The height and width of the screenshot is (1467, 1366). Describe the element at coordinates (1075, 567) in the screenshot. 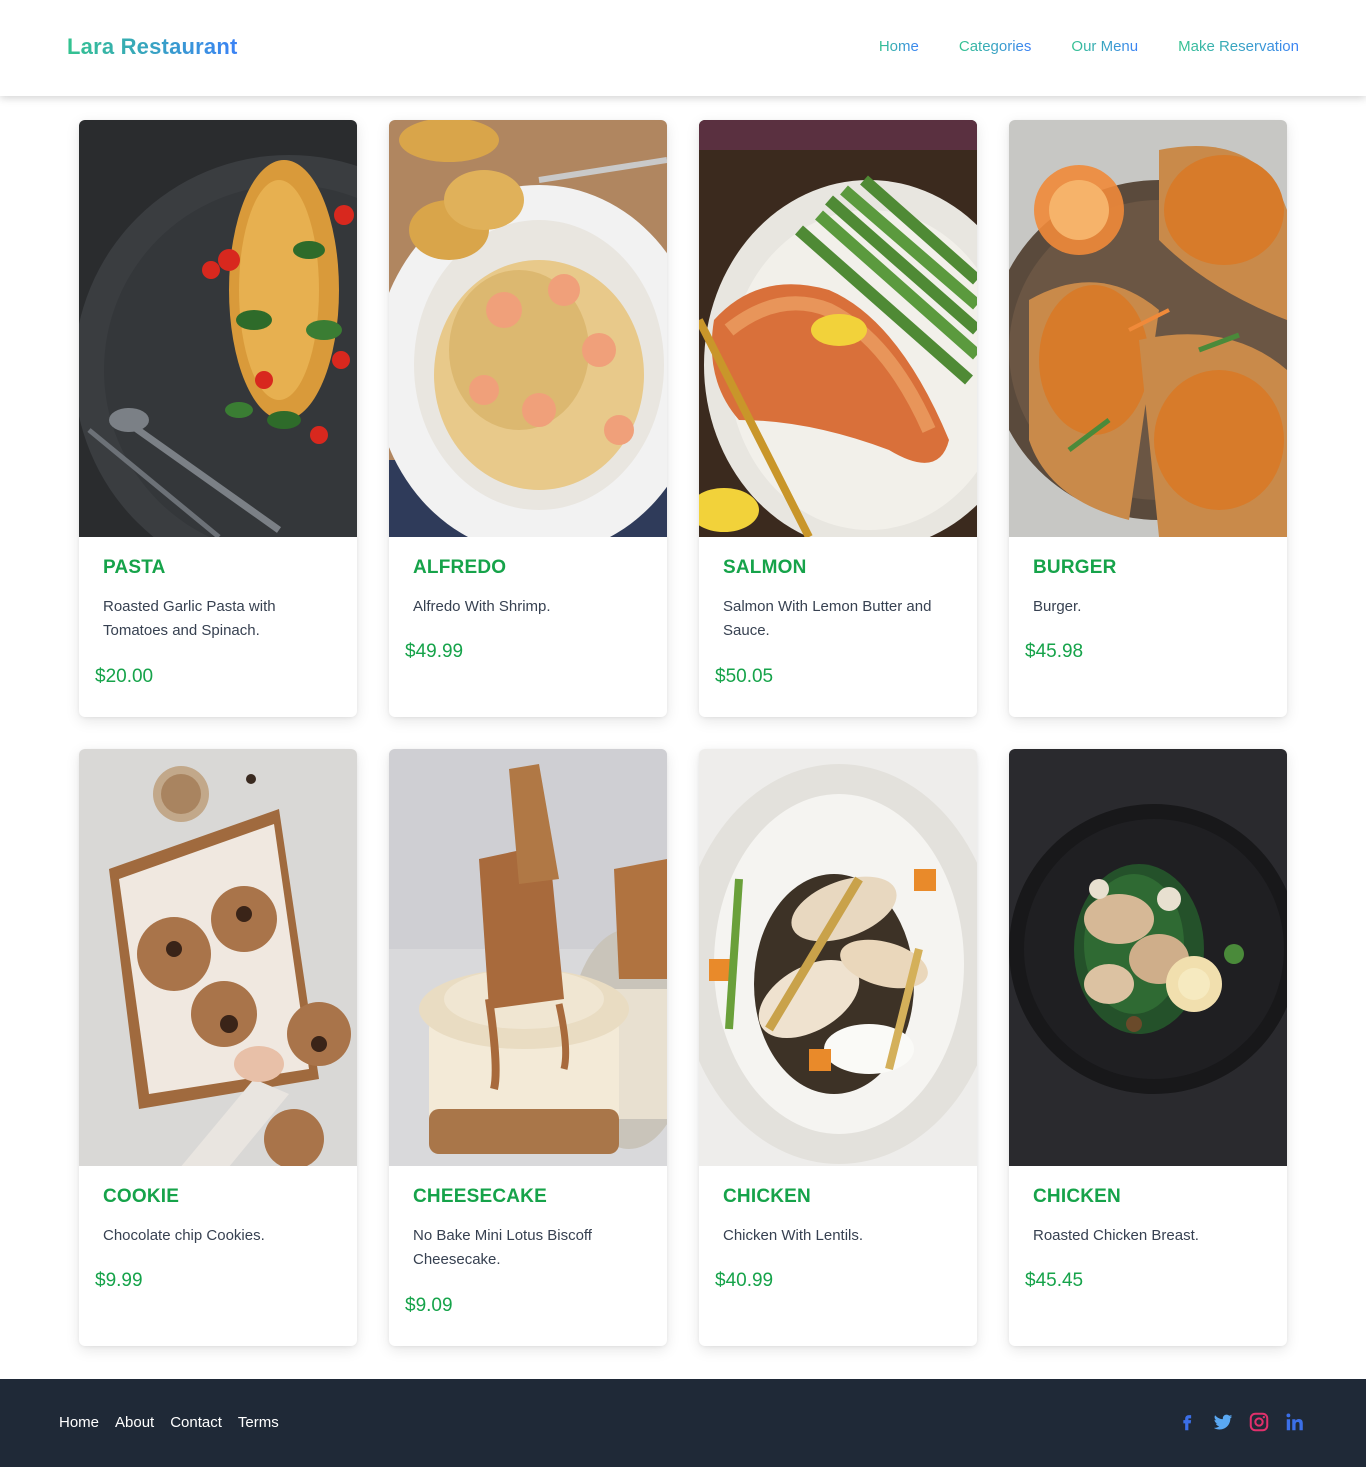

I see `card-title: BURGER` at that location.